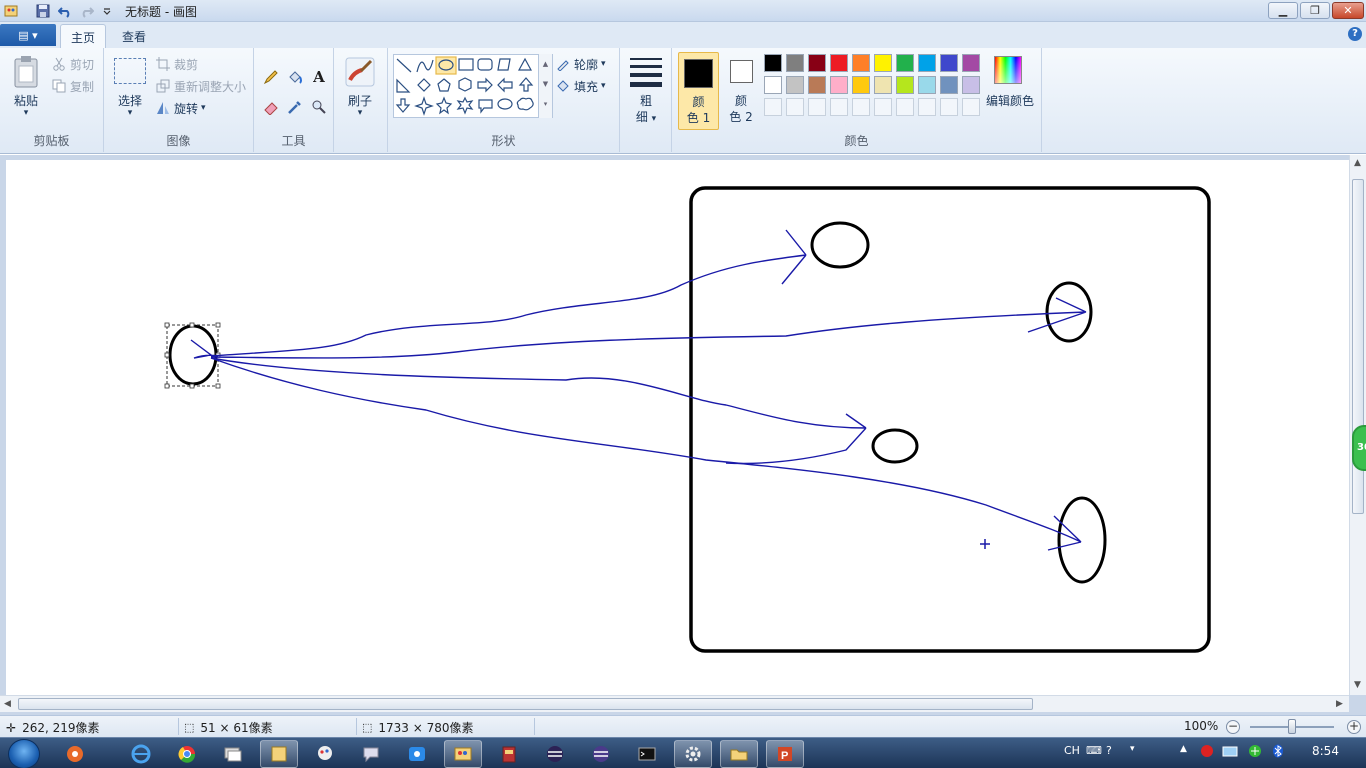 The image size is (1366, 768). Describe the element at coordinates (509, 754) in the screenshot. I see `archive-app-icon` at that location.